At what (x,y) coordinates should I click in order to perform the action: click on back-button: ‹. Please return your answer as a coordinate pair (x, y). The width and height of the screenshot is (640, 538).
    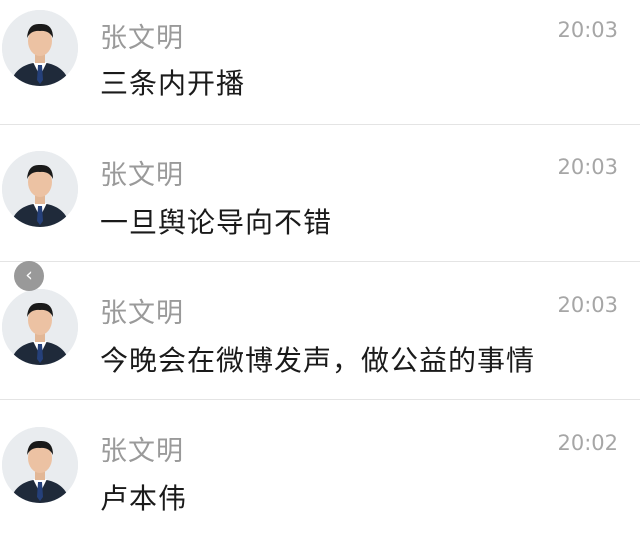
    Looking at the image, I should click on (29, 276).